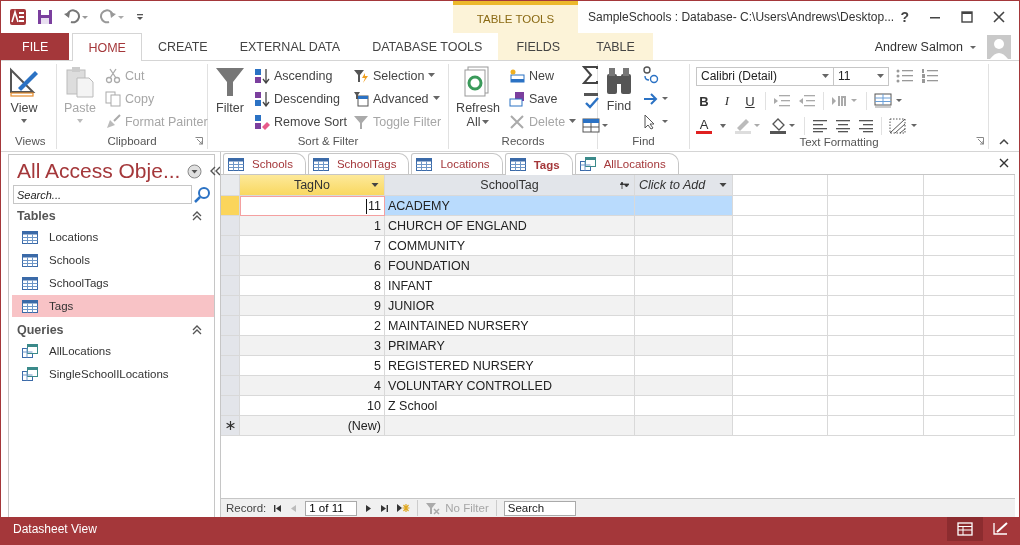  Describe the element at coordinates (656, 122) in the screenshot. I see `pointer-icon` at that location.